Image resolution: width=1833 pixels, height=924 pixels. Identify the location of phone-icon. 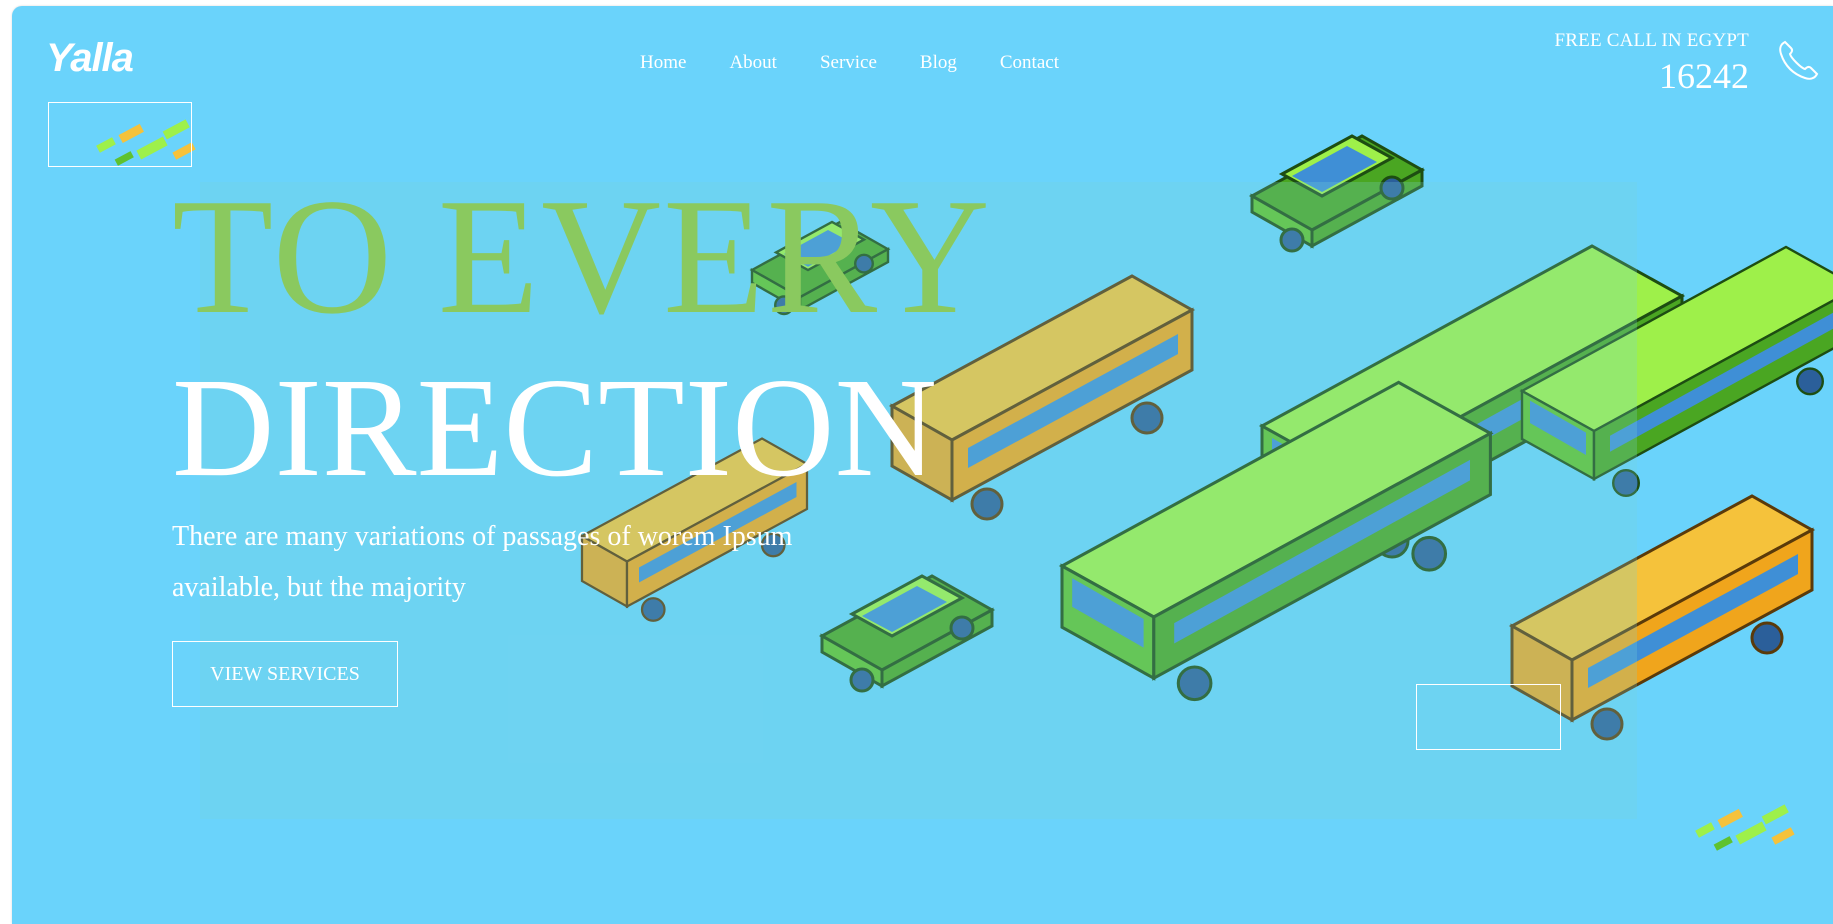
(1798, 60).